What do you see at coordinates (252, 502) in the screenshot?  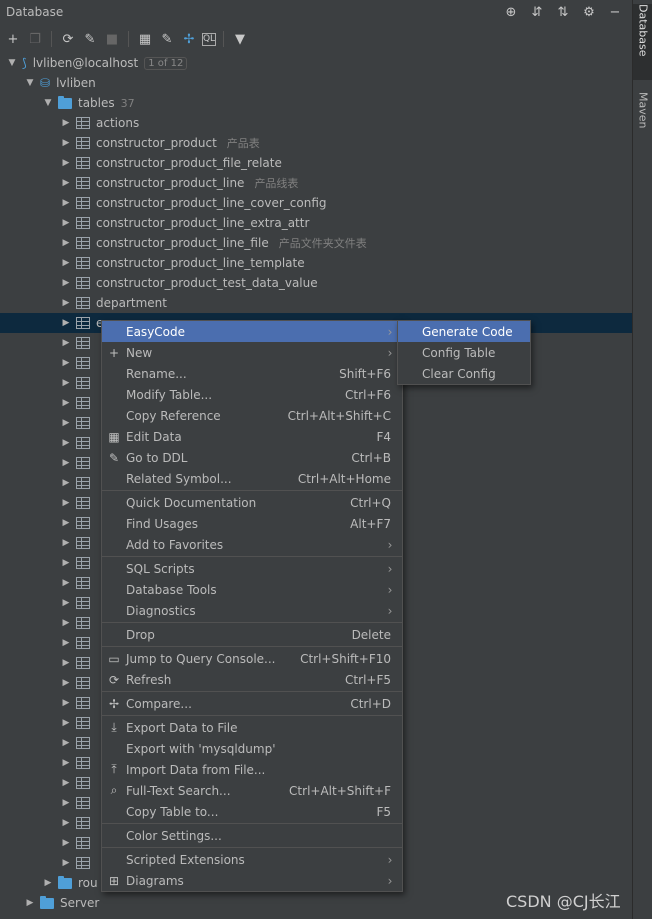 I see `menu-item-quick-documentation: Quick Documentation Ctrl+Q` at bounding box center [252, 502].